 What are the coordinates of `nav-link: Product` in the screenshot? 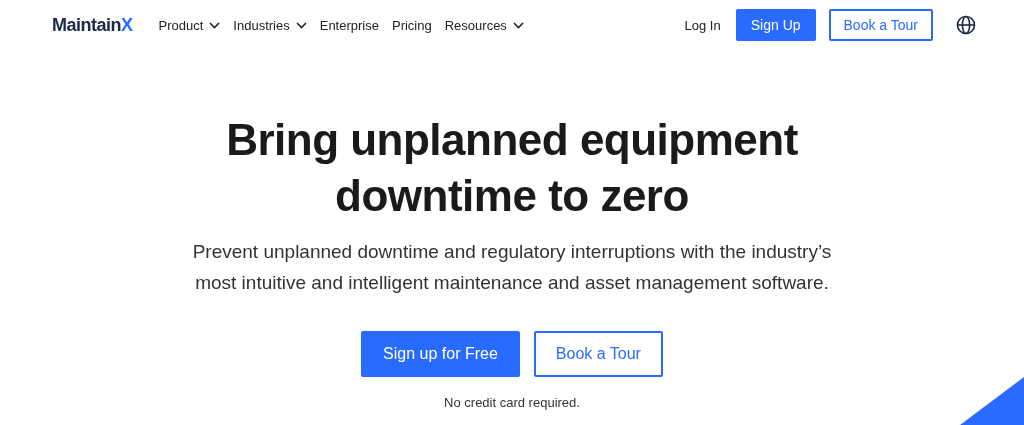 It's located at (189, 25).